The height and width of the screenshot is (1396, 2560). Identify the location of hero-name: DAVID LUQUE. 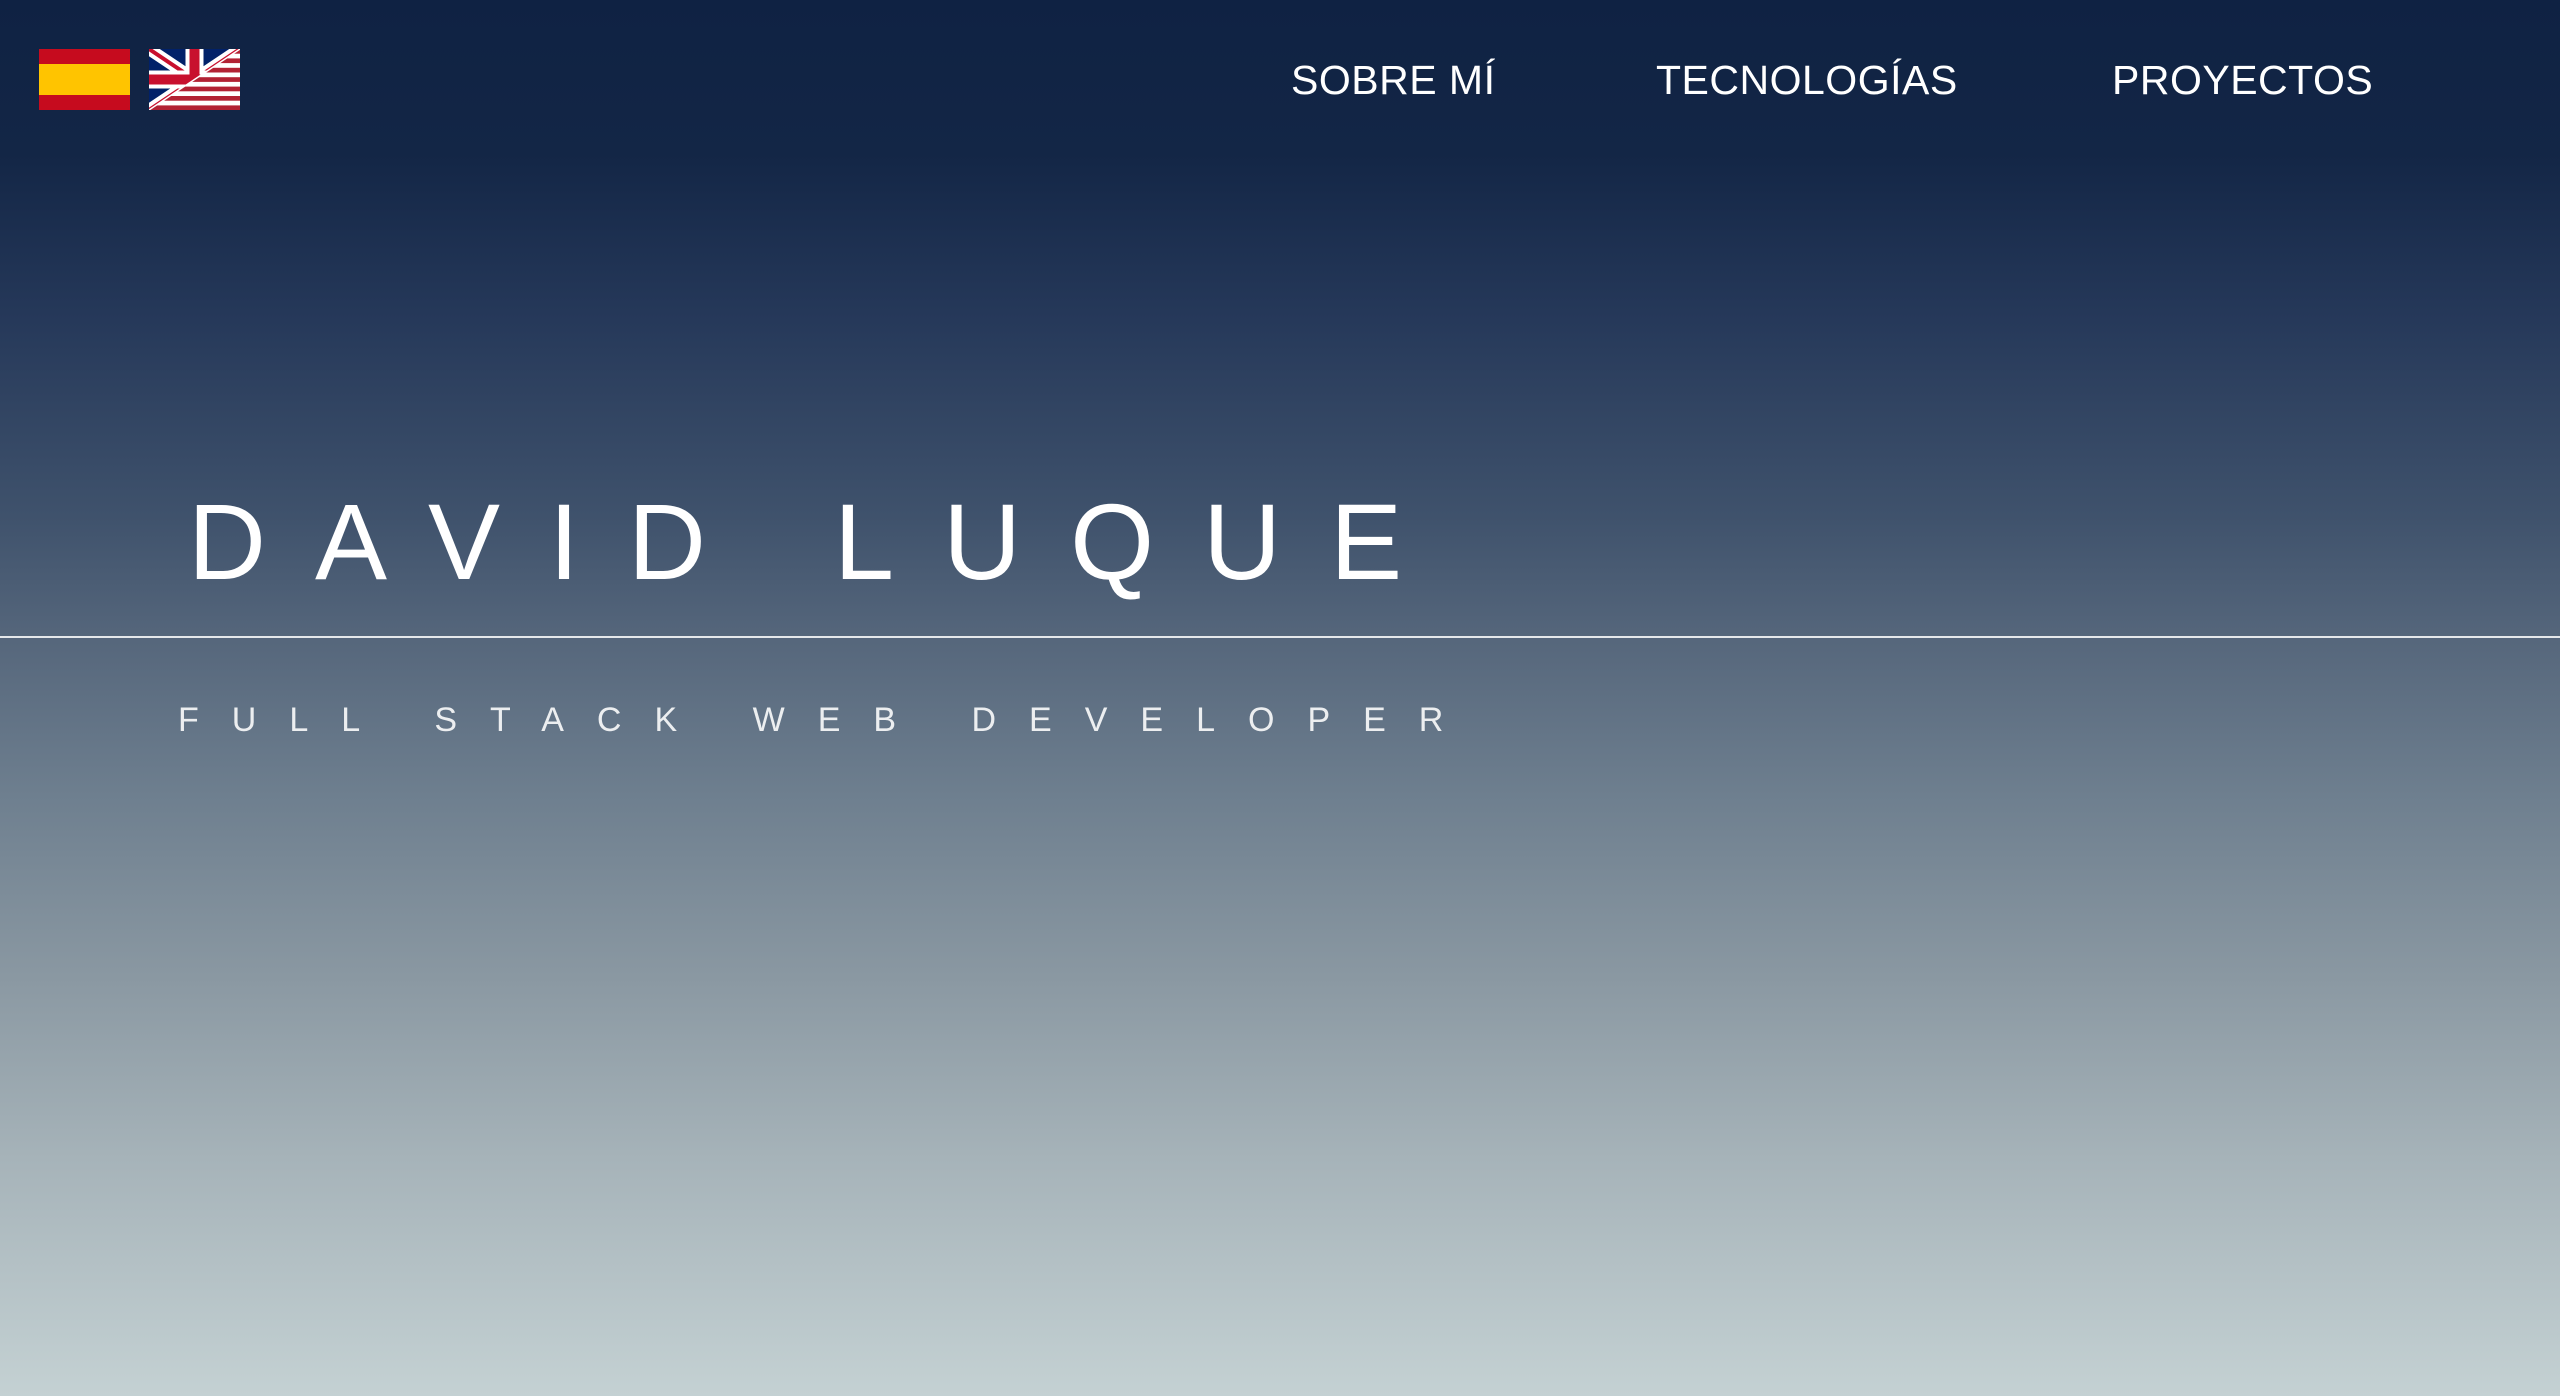
(820, 541).